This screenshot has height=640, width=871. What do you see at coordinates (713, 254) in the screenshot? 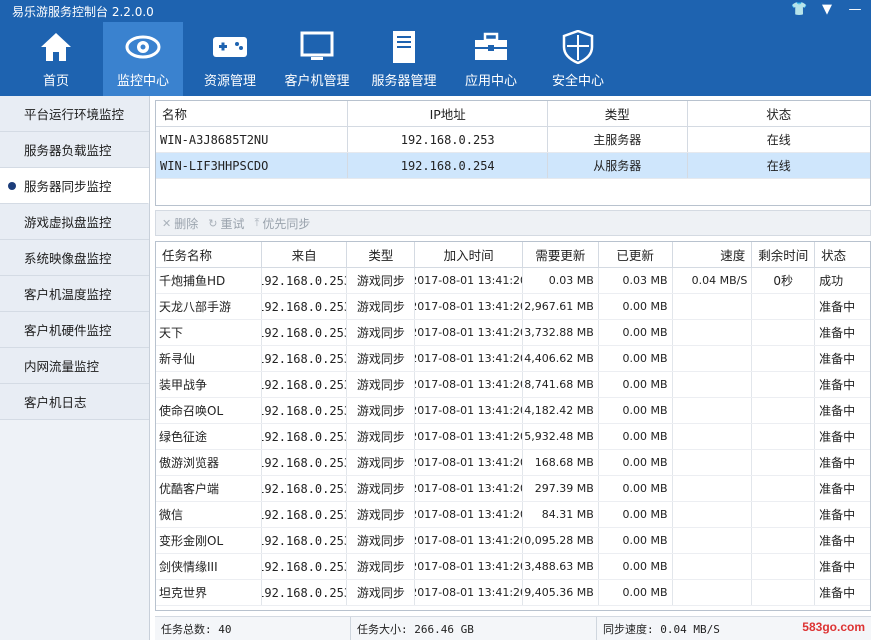
I see `column-header-speed: 速度` at bounding box center [713, 254].